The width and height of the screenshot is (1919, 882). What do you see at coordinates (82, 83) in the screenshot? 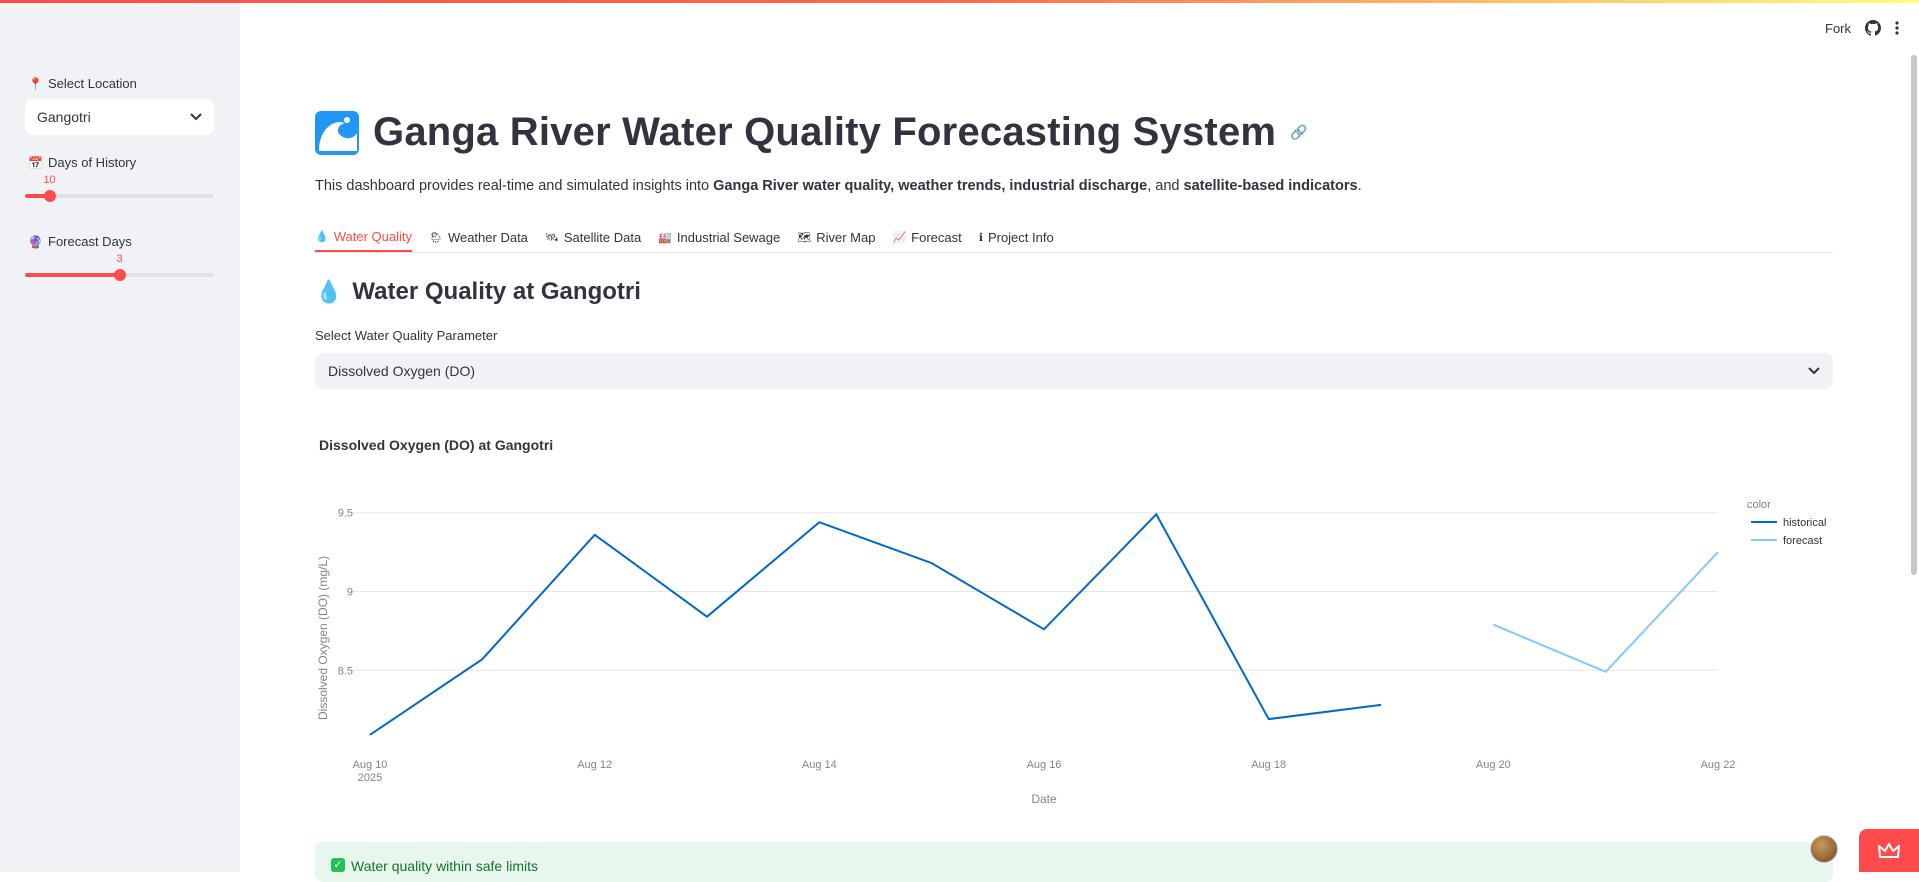
I see `location-label: 📍 Select Location` at bounding box center [82, 83].